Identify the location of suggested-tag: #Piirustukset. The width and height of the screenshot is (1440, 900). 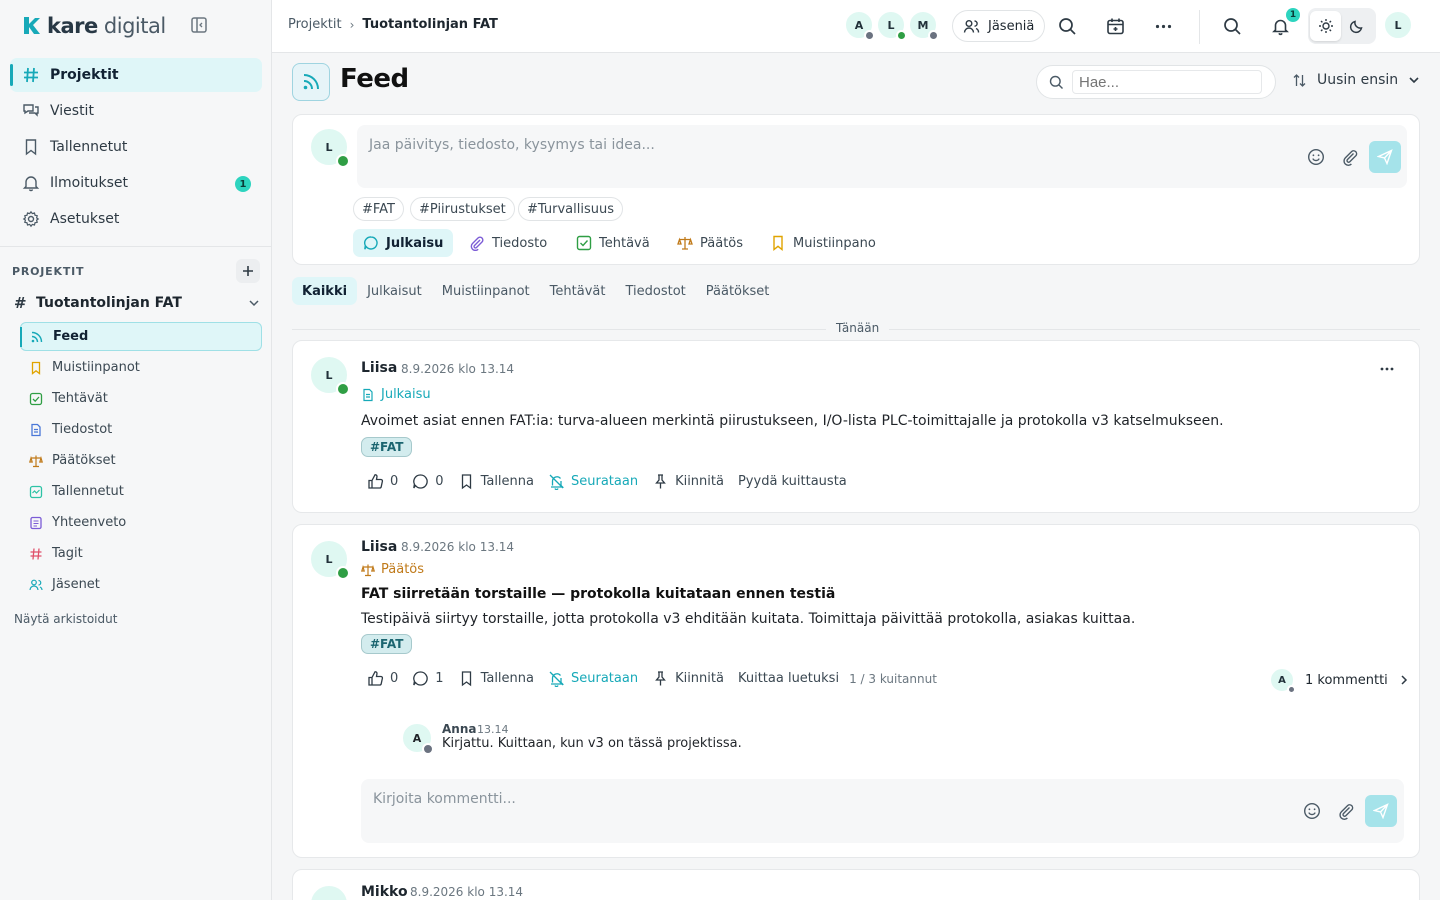
(462, 209).